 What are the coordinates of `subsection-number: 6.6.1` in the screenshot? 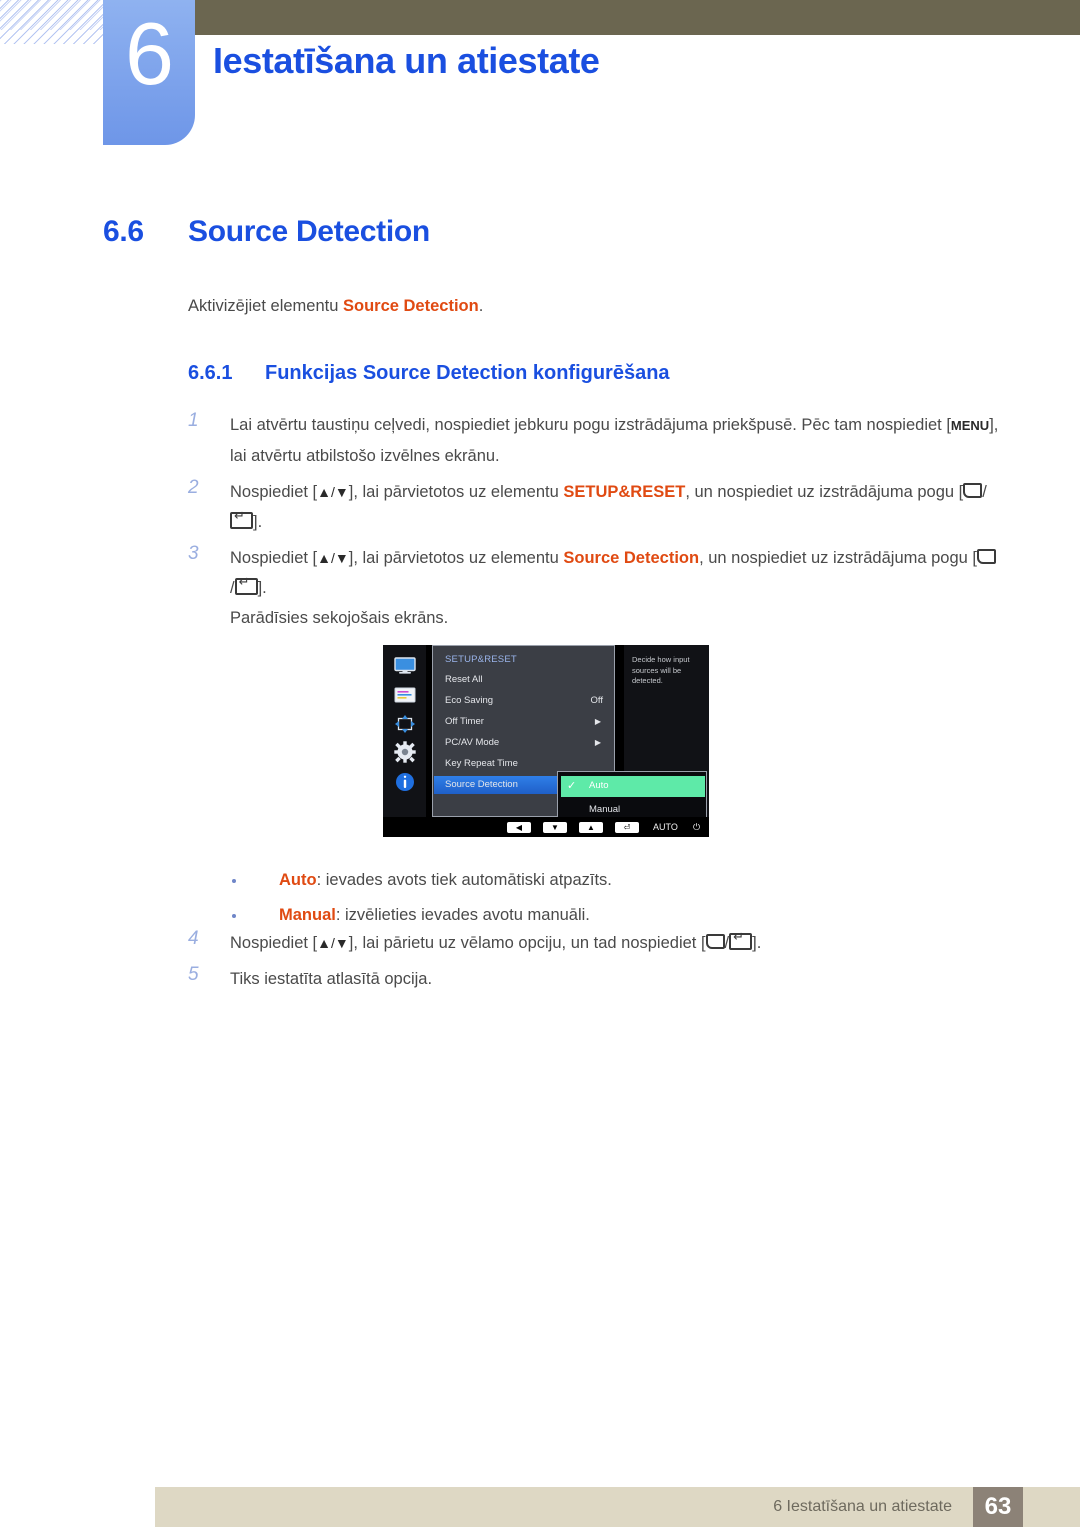 It's located at (210, 373).